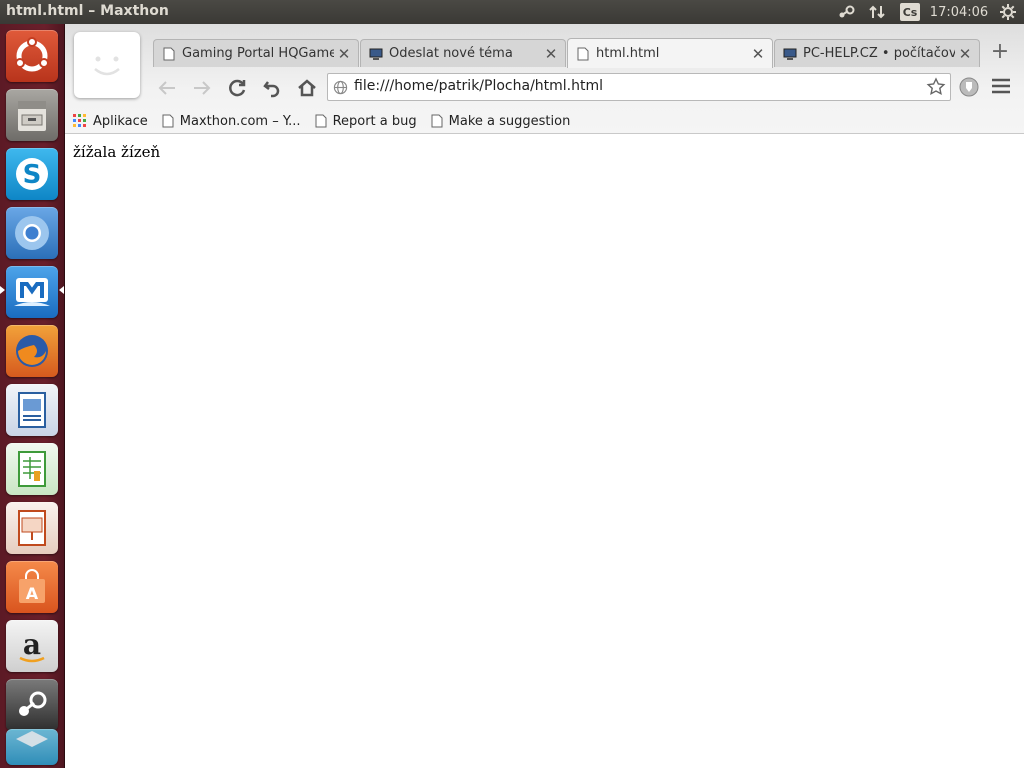  What do you see at coordinates (846, 12) in the screenshot?
I see `steam-tray-icon` at bounding box center [846, 12].